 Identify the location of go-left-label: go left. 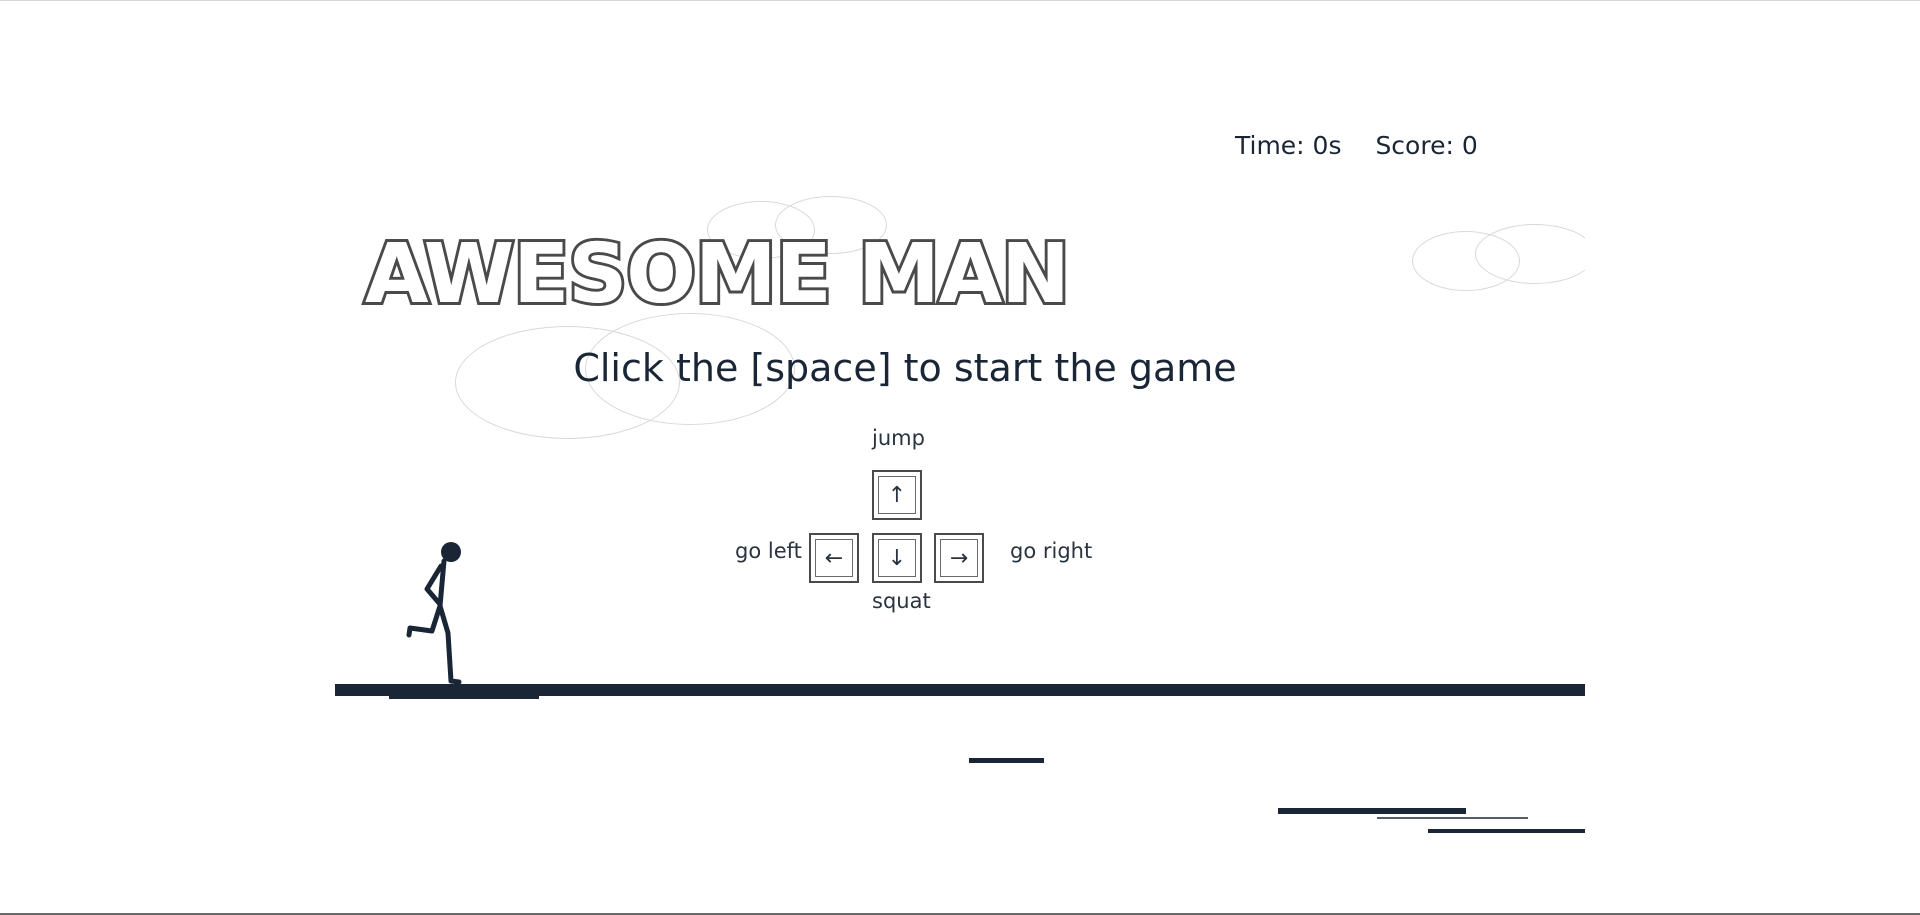
(768, 551).